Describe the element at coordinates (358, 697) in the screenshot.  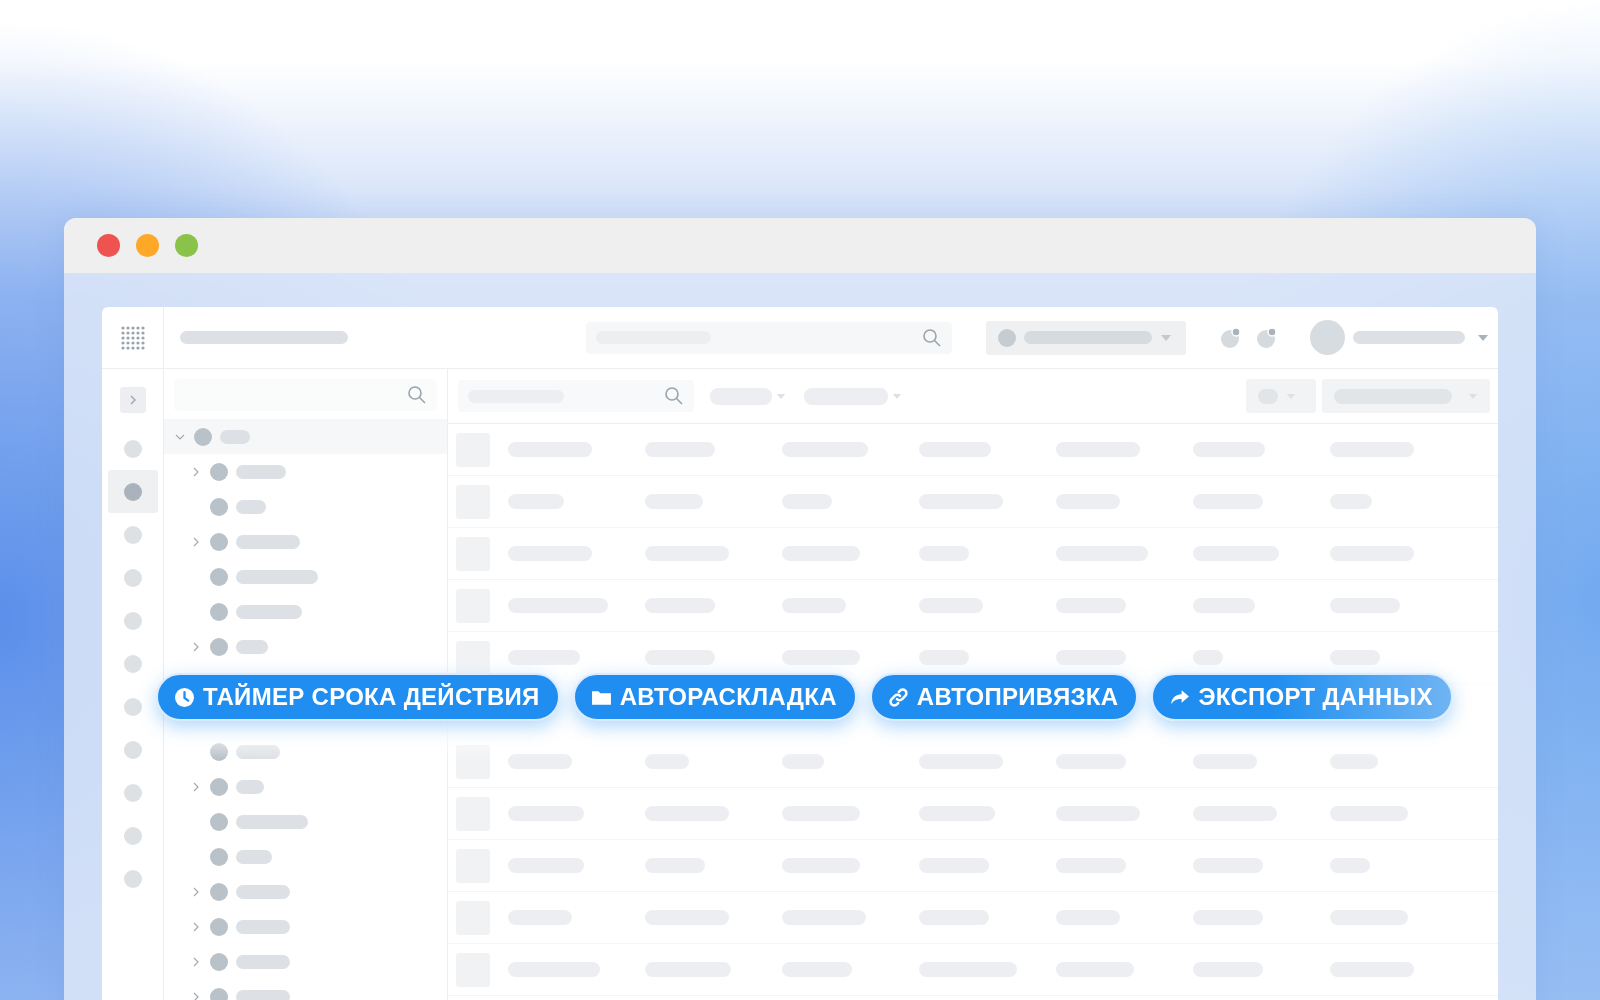
I see `feature-badge: ТАЙМЕР СРОКА ДЕЙСТВИЯ` at that location.